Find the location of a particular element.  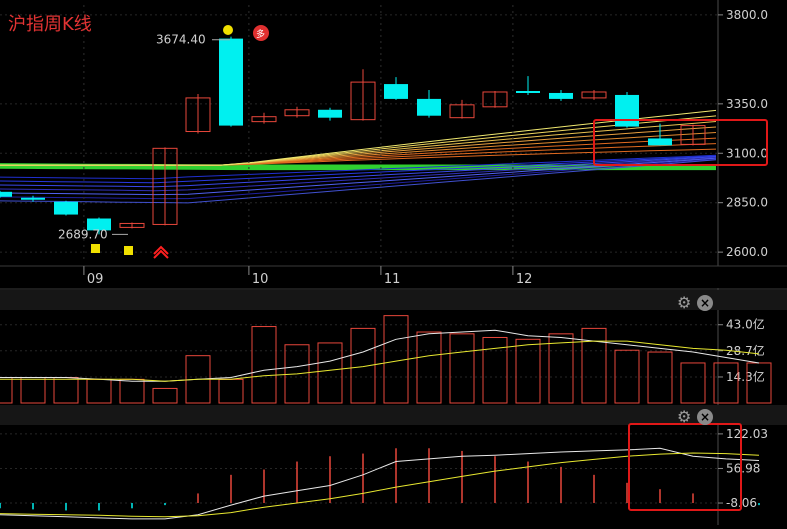

macd-panel-controls: ⚙ × is located at coordinates (697, 418).